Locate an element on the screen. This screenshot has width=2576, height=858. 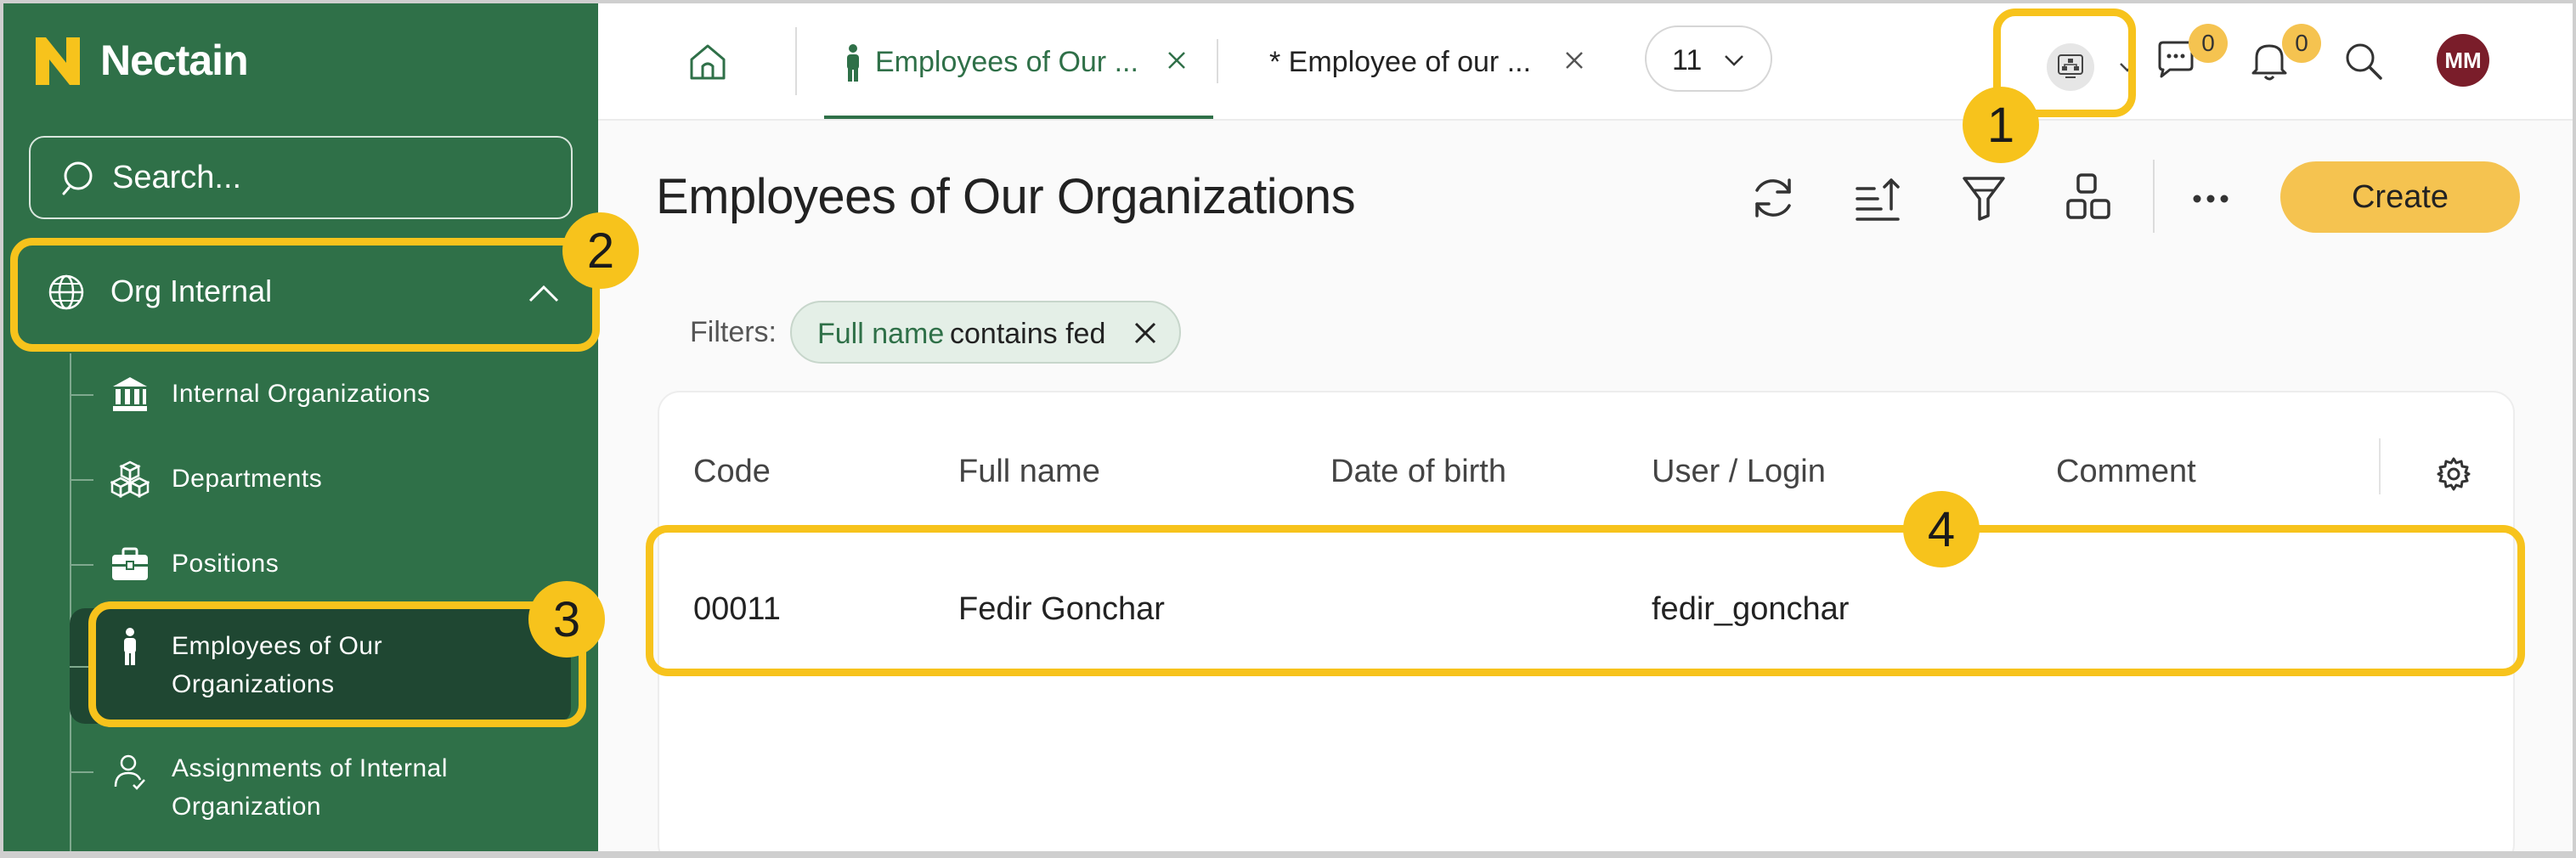
column-header-comment: Comment is located at coordinates (2126, 472).